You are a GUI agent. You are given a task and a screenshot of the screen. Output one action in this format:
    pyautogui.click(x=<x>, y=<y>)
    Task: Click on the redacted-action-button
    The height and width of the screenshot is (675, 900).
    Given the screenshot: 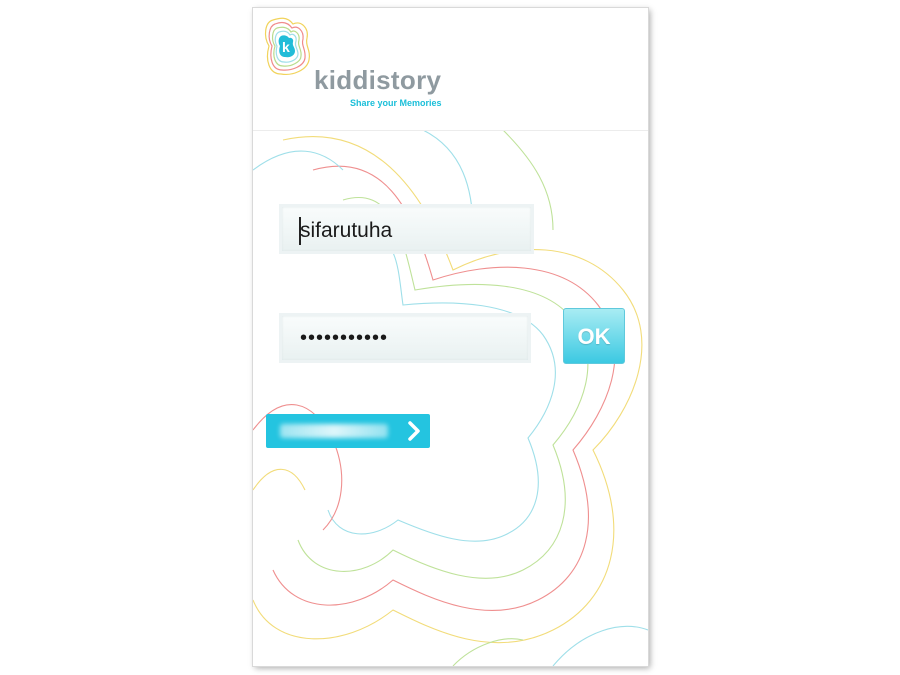 What is the action you would take?
    pyautogui.click(x=348, y=431)
    